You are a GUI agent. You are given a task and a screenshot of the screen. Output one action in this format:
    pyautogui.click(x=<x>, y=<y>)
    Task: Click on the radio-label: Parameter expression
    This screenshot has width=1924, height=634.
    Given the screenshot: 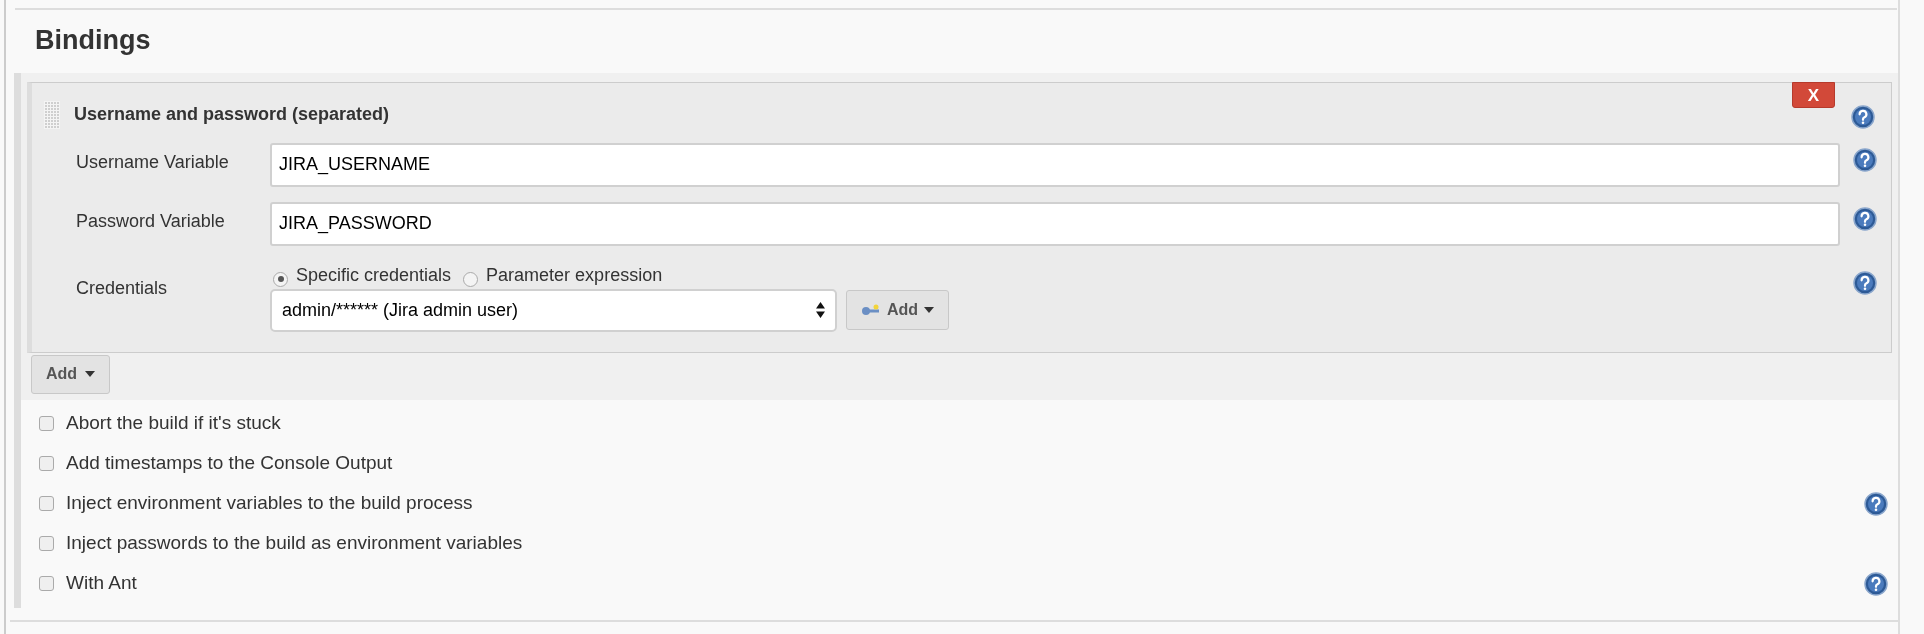 What is the action you would take?
    pyautogui.click(x=574, y=275)
    